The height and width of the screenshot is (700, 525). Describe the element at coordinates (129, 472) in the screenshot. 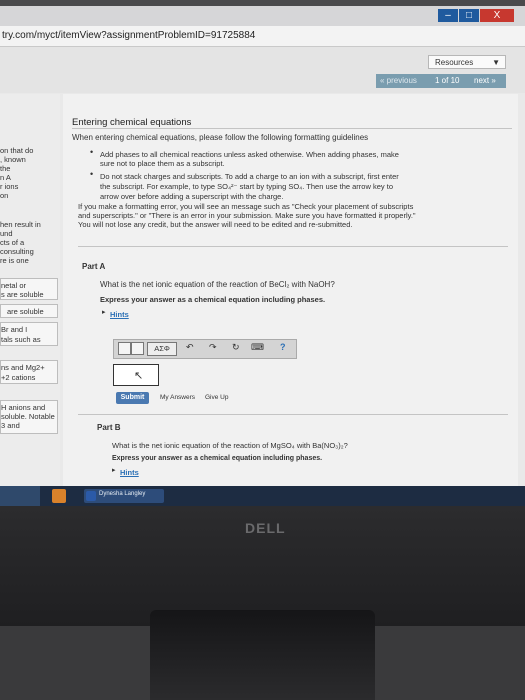

I see `part-b-hints-link: Hints` at that location.